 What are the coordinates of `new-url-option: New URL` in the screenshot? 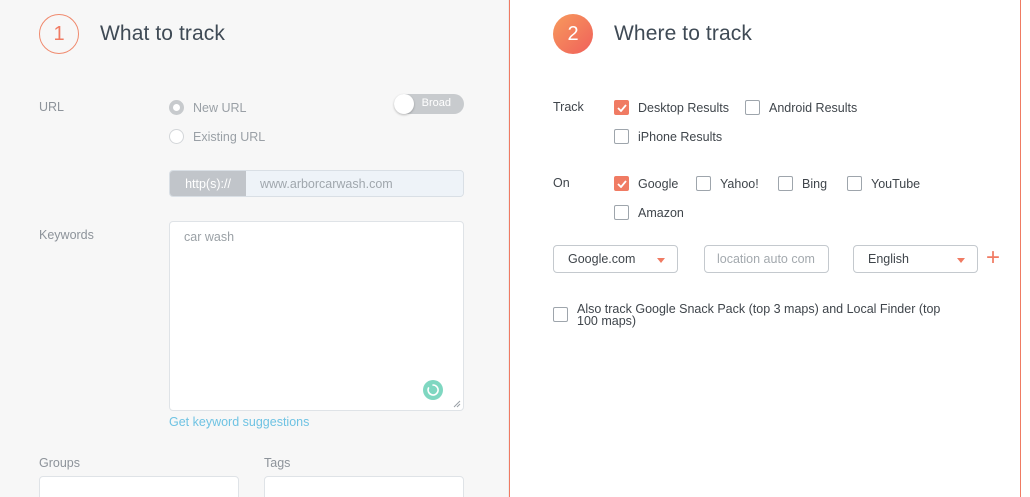 It's located at (208, 107).